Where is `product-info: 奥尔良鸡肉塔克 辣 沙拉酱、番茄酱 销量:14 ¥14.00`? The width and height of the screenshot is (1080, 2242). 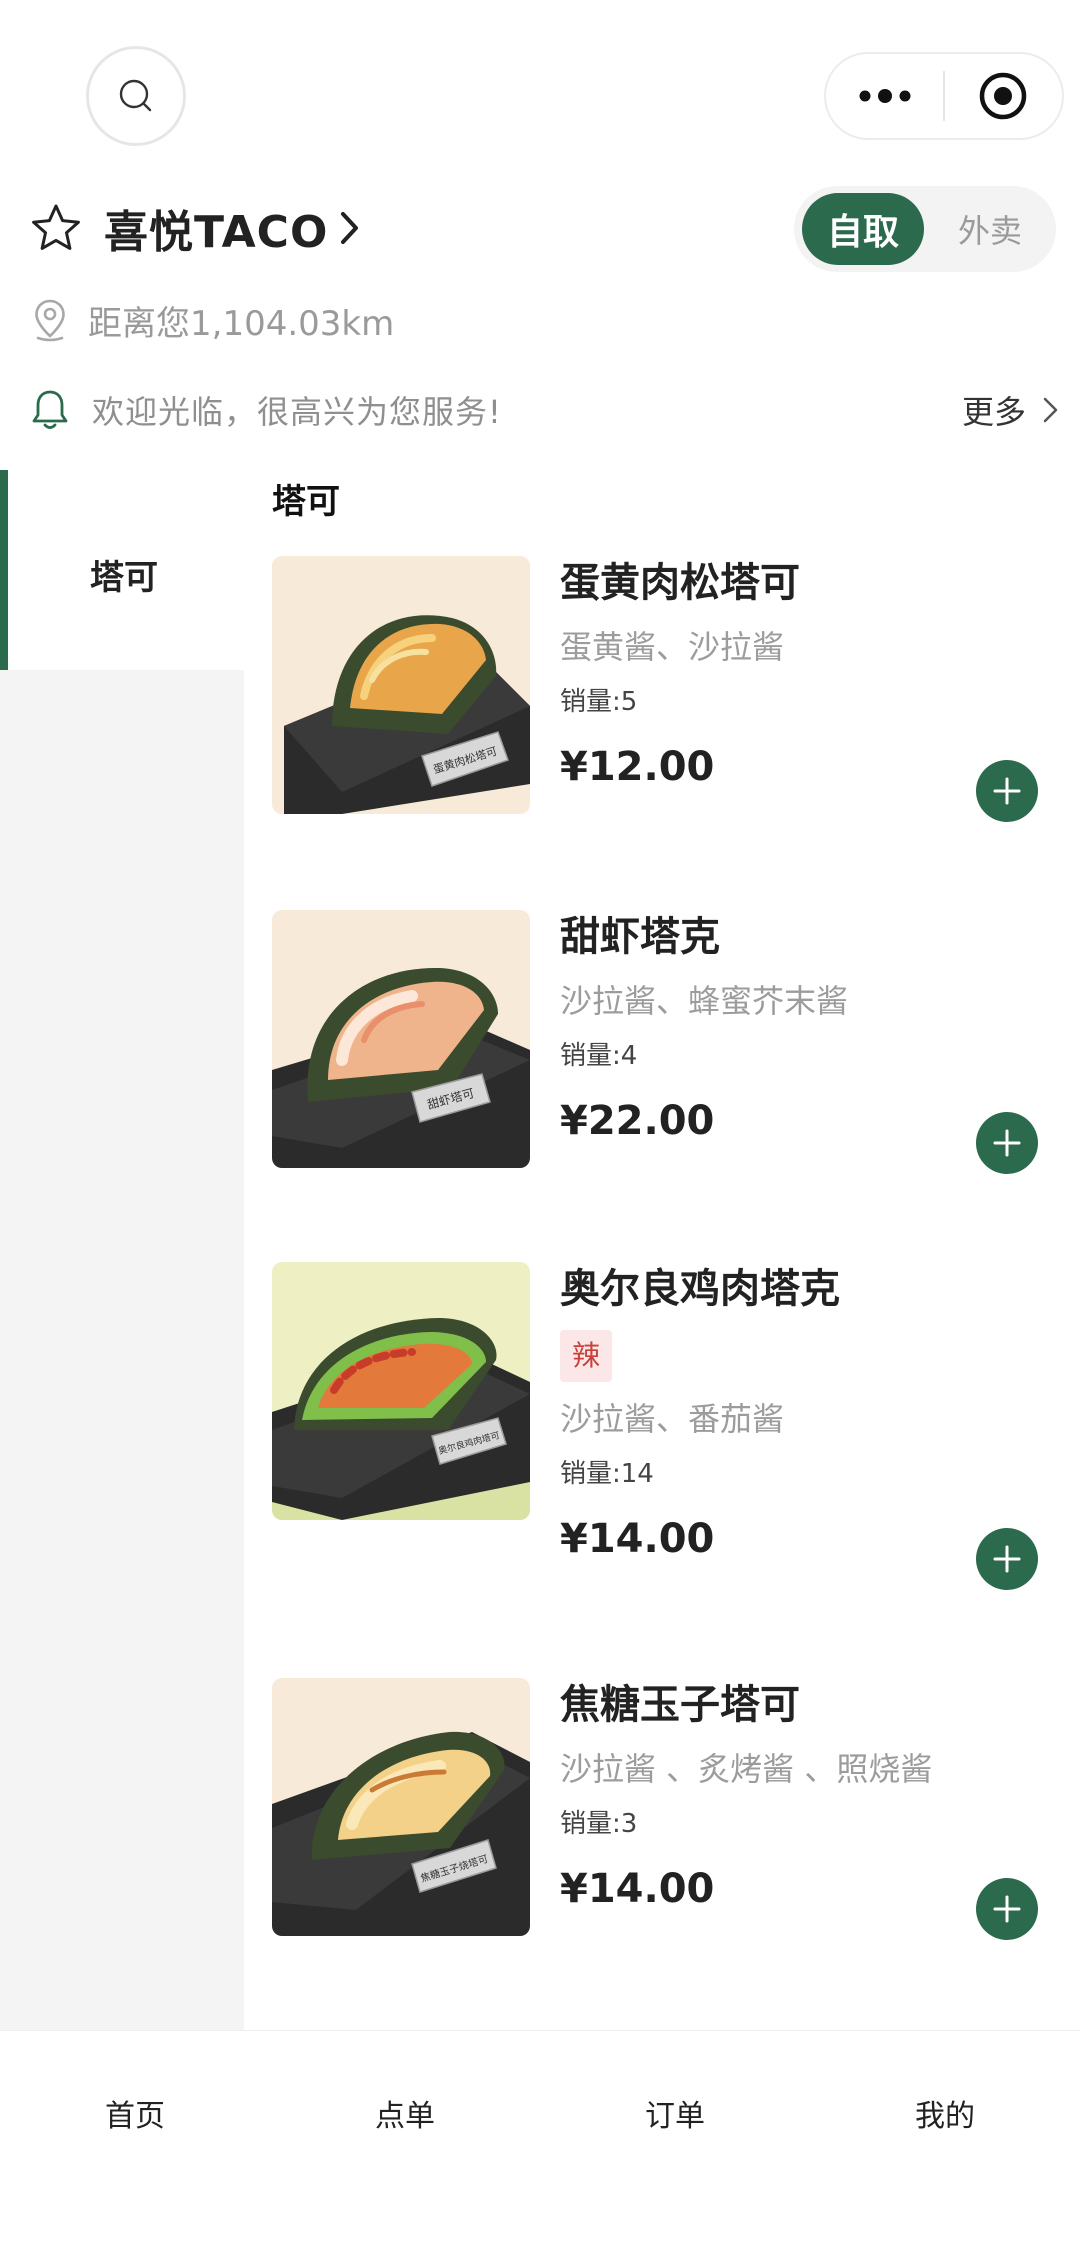
product-info: 奥尔良鸡肉塔克 辣 沙拉酱、番茄酱 销量:14 ¥14.00 is located at coordinates (811, 1414).